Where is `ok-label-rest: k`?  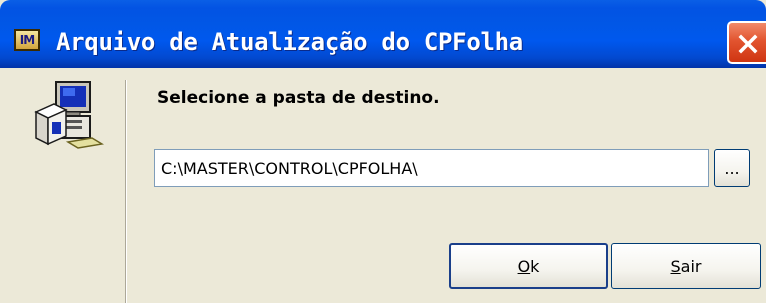 ok-label-rest: k is located at coordinates (535, 266).